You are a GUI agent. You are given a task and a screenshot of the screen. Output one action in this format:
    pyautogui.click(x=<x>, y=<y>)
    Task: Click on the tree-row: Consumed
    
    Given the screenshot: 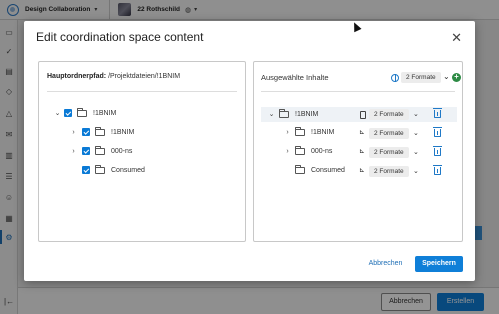 What is the action you would take?
    pyautogui.click(x=113, y=170)
    